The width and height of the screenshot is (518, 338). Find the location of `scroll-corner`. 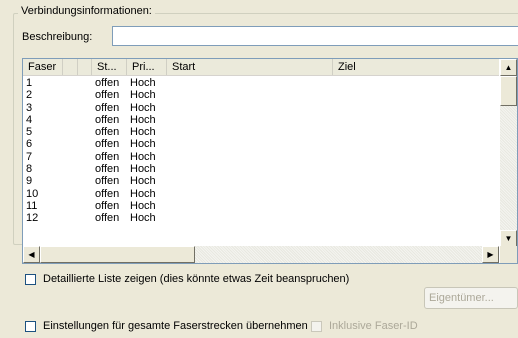

scroll-corner is located at coordinates (508, 254).